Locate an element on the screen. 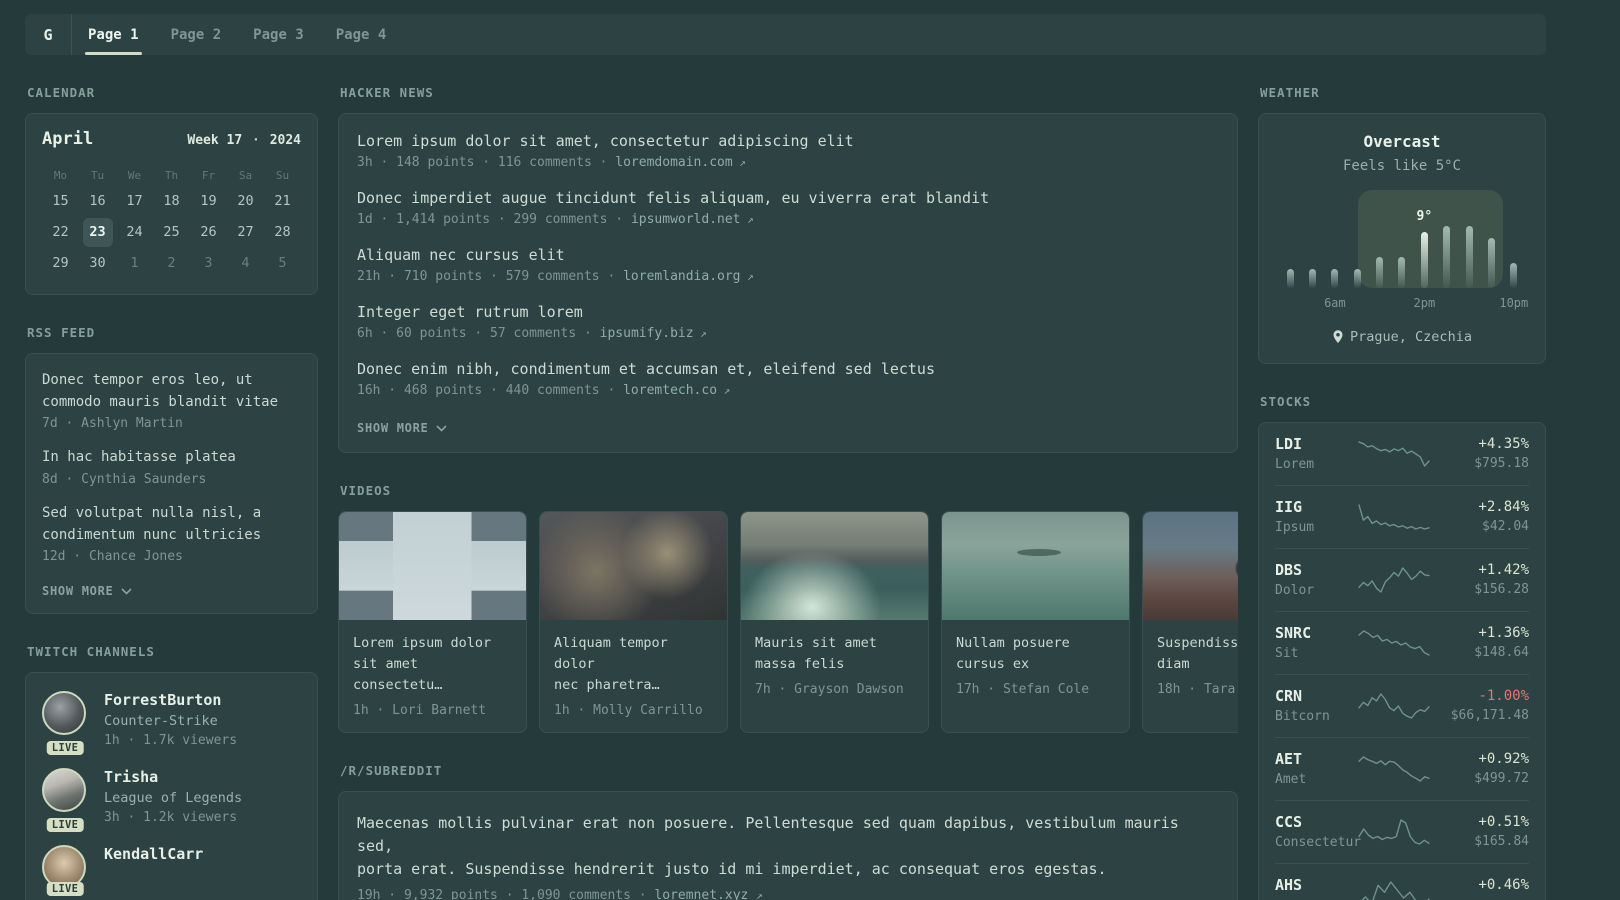  hn-item-title: Integer eget rutrum lorem is located at coordinates (788, 312).